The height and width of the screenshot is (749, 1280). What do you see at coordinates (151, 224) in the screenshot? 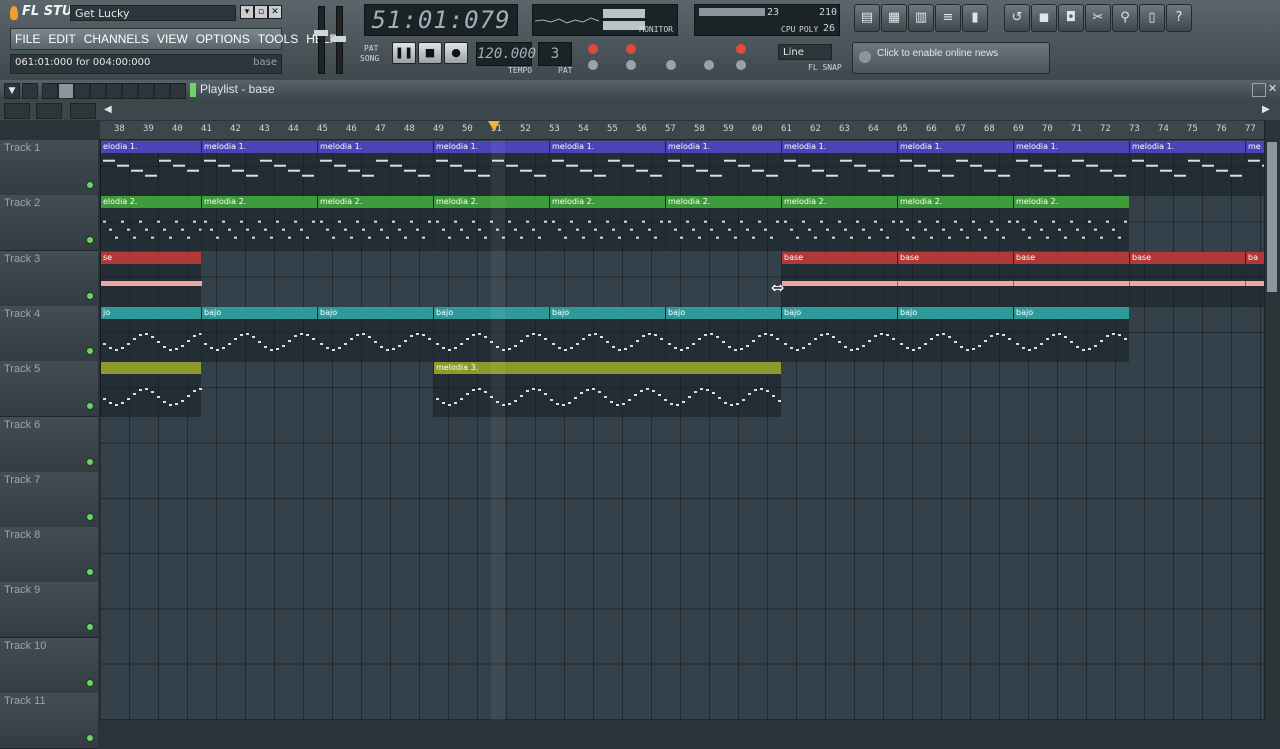
I see `pattern-clip: elodia 2.` at bounding box center [151, 224].